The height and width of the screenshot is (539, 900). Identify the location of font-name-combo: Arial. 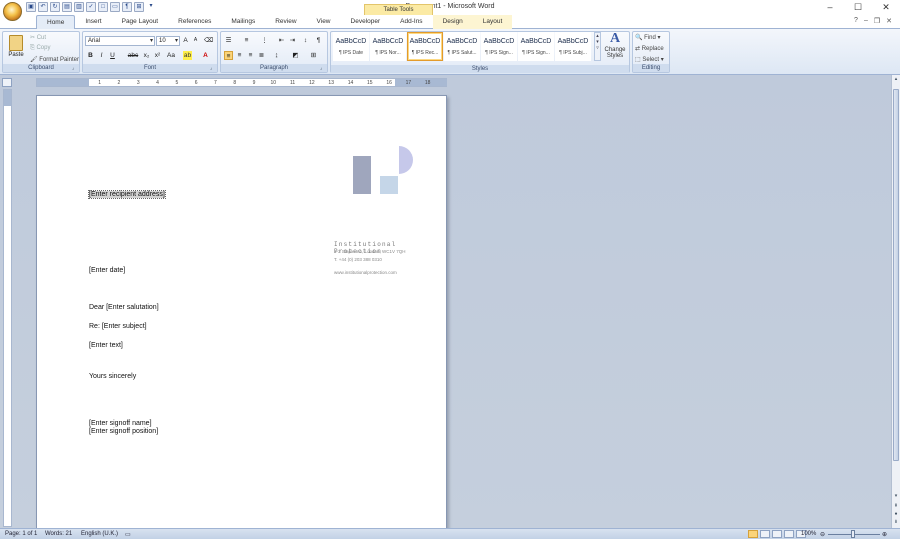
(120, 41).